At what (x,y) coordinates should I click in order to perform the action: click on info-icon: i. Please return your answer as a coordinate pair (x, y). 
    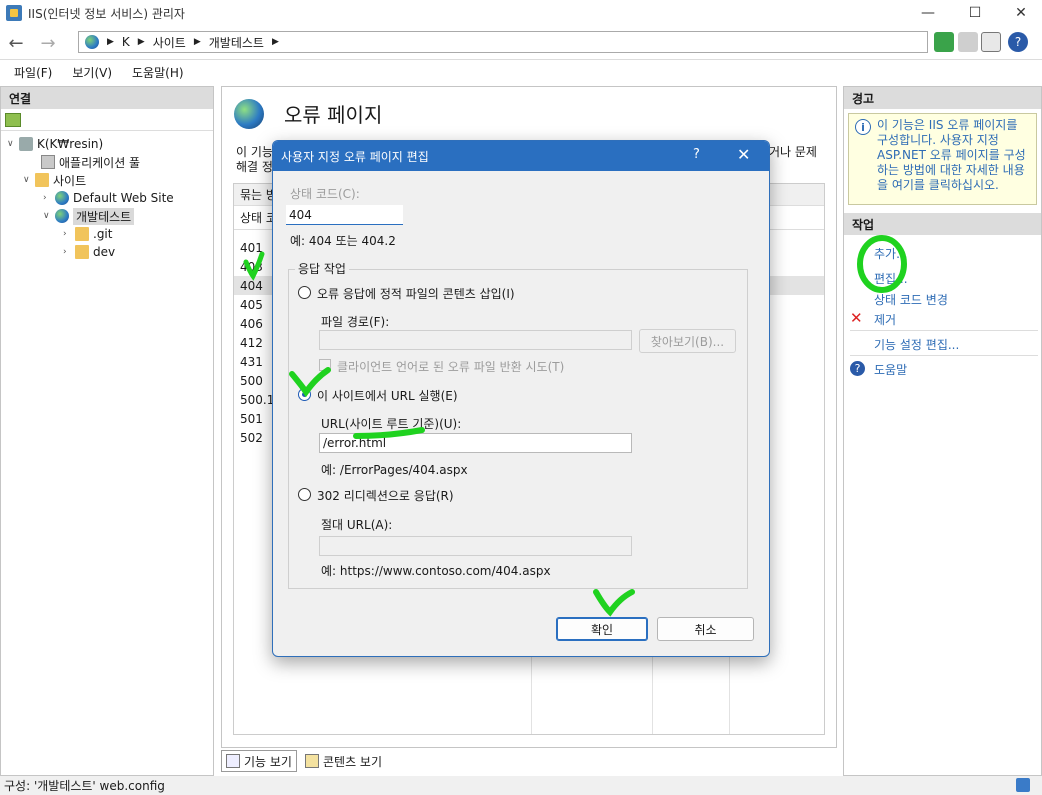
    Looking at the image, I should click on (863, 127).